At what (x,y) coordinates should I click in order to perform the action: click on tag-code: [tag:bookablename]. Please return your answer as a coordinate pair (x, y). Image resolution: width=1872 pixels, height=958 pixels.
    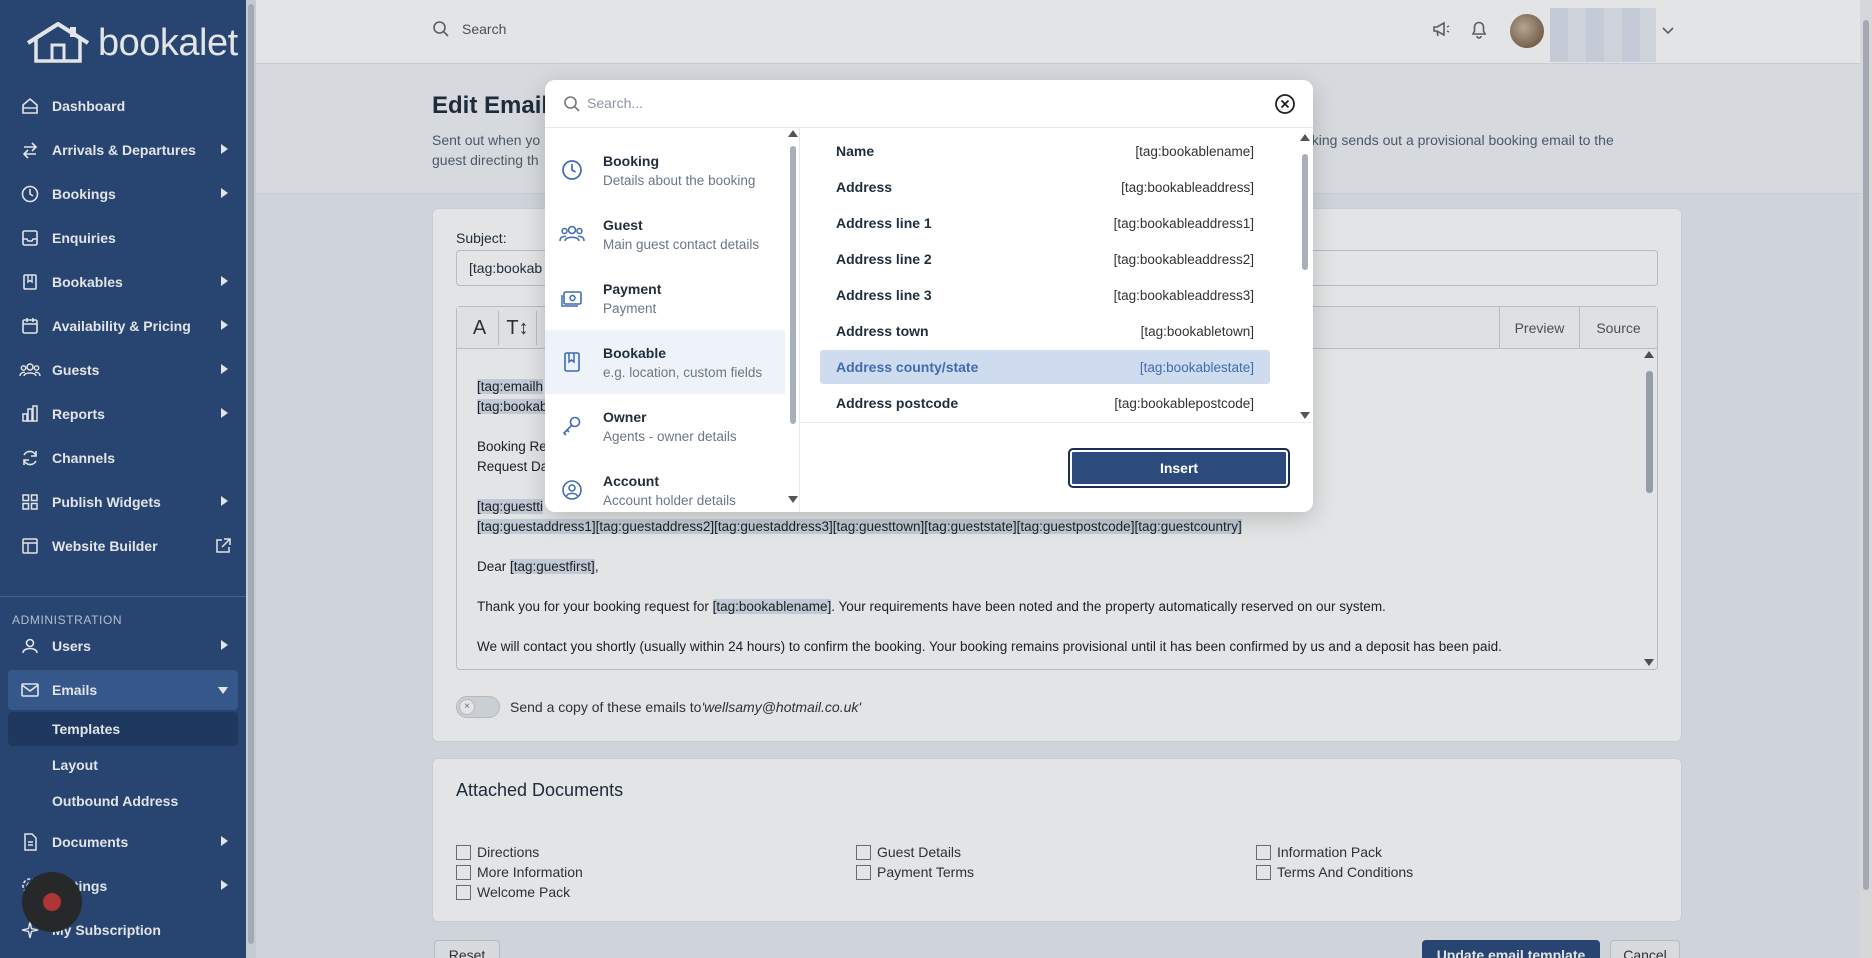
    Looking at the image, I should click on (1194, 151).